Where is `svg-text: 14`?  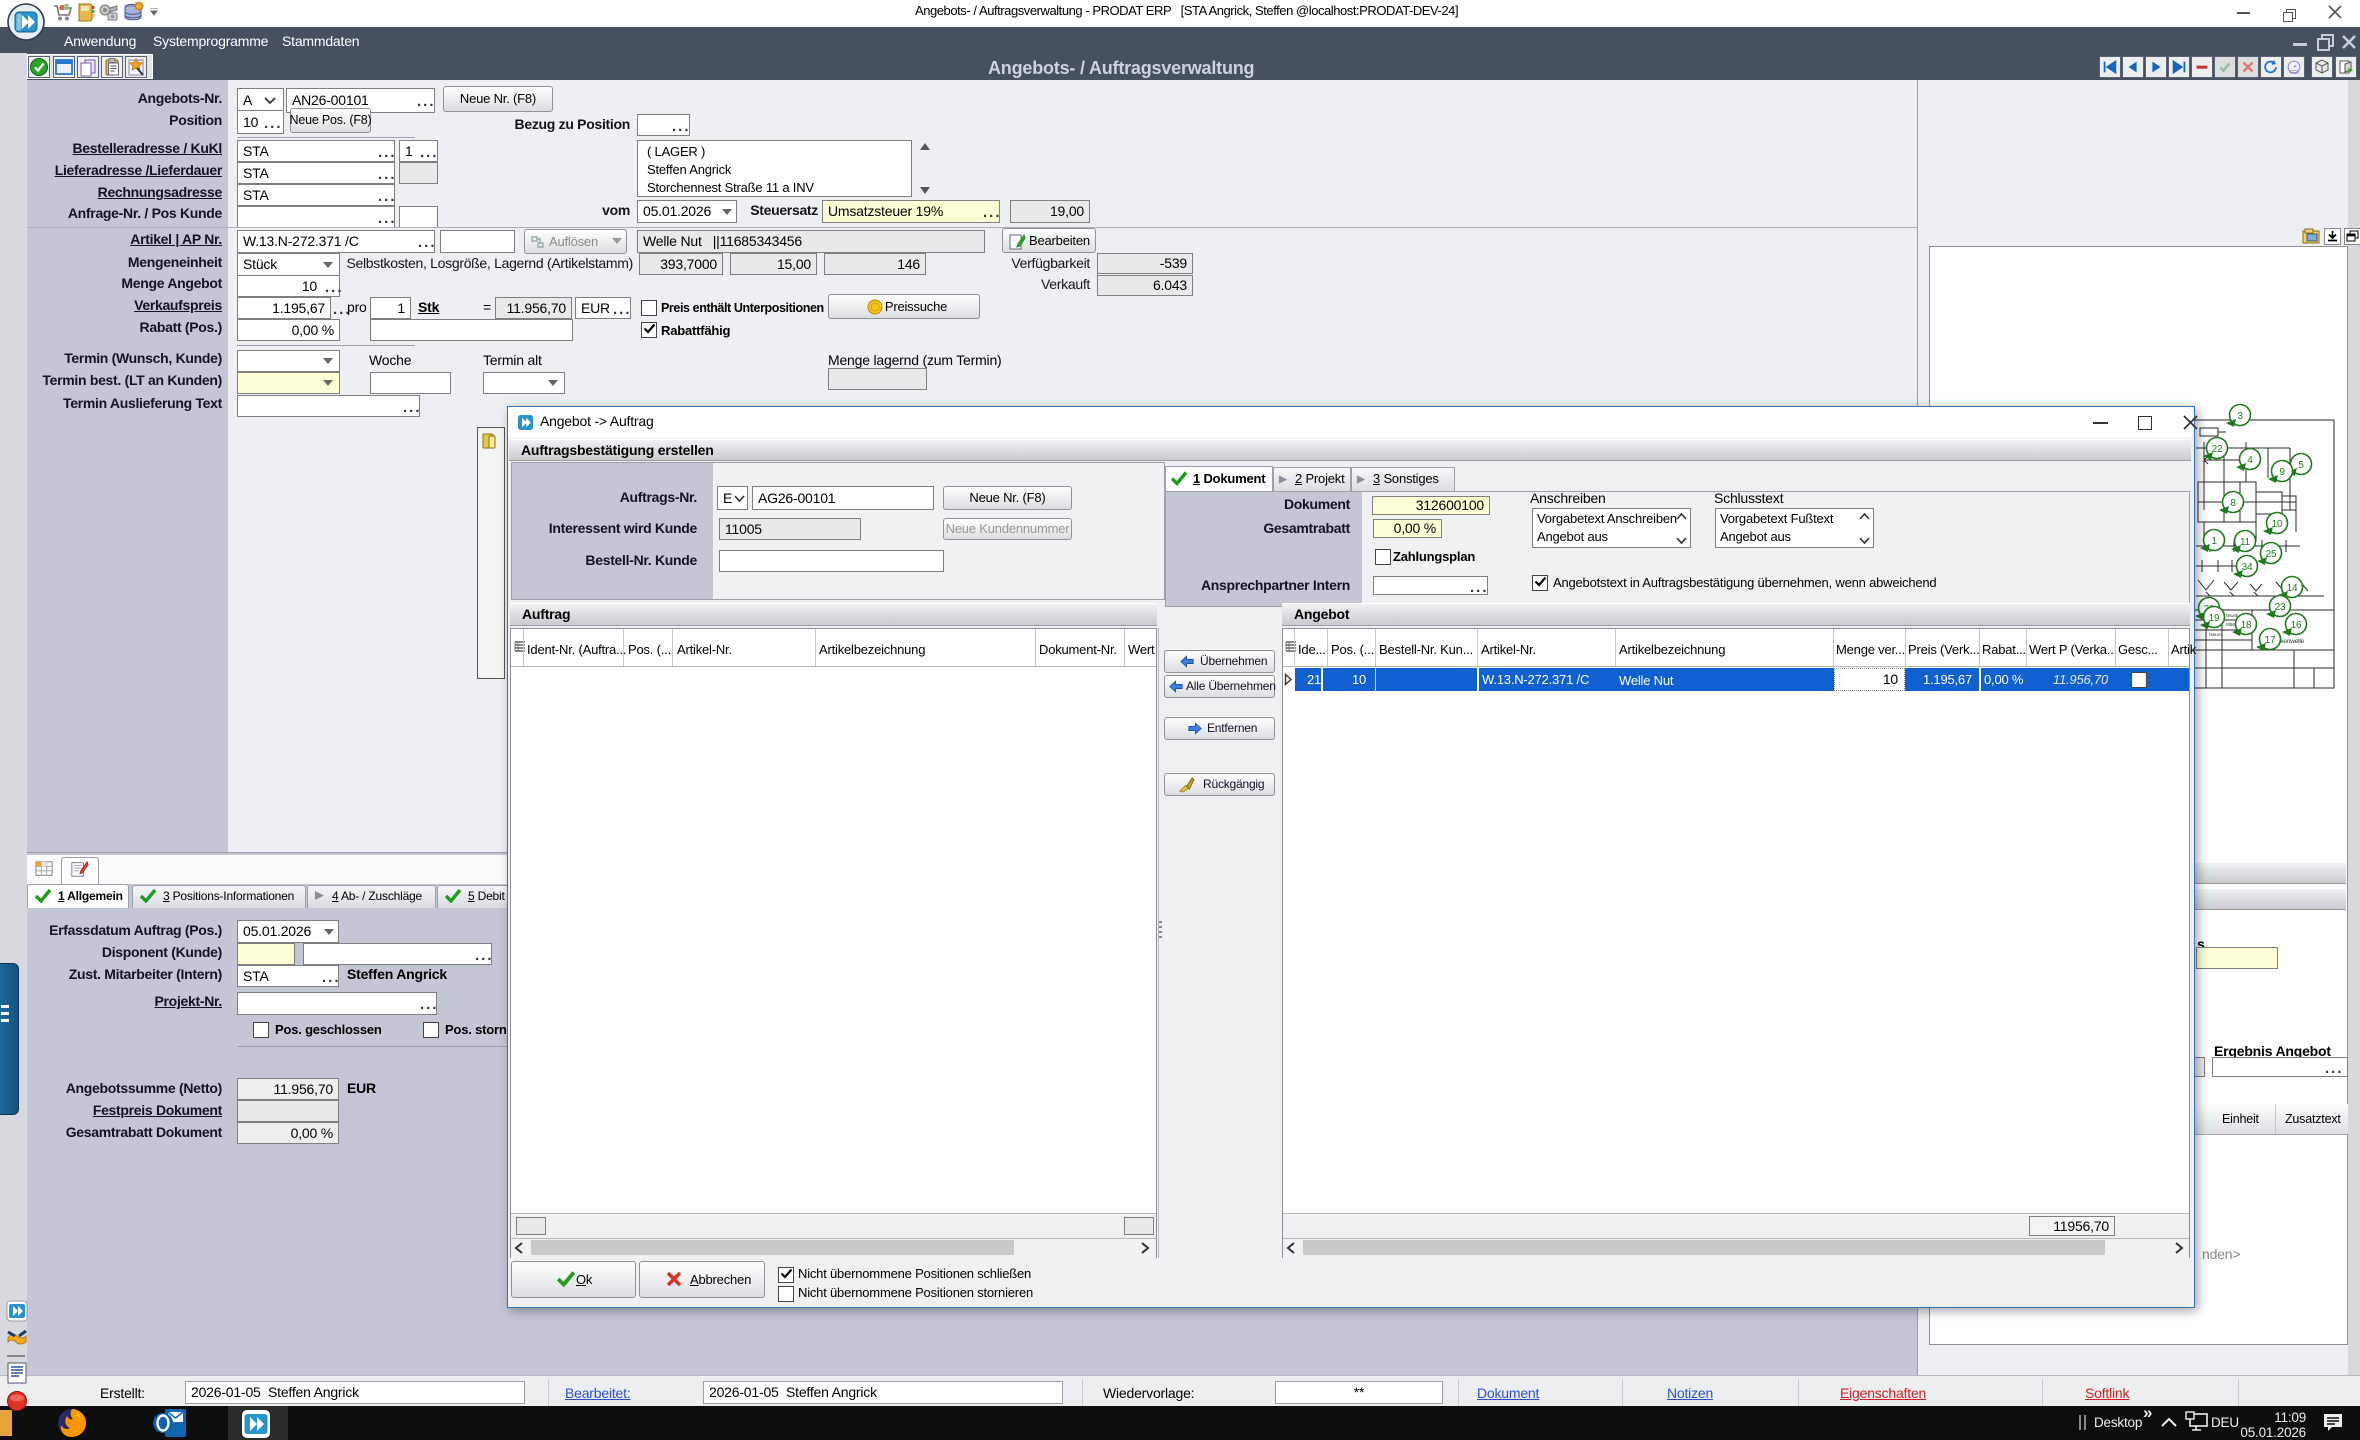
svg-text: 14 is located at coordinates (2292, 588).